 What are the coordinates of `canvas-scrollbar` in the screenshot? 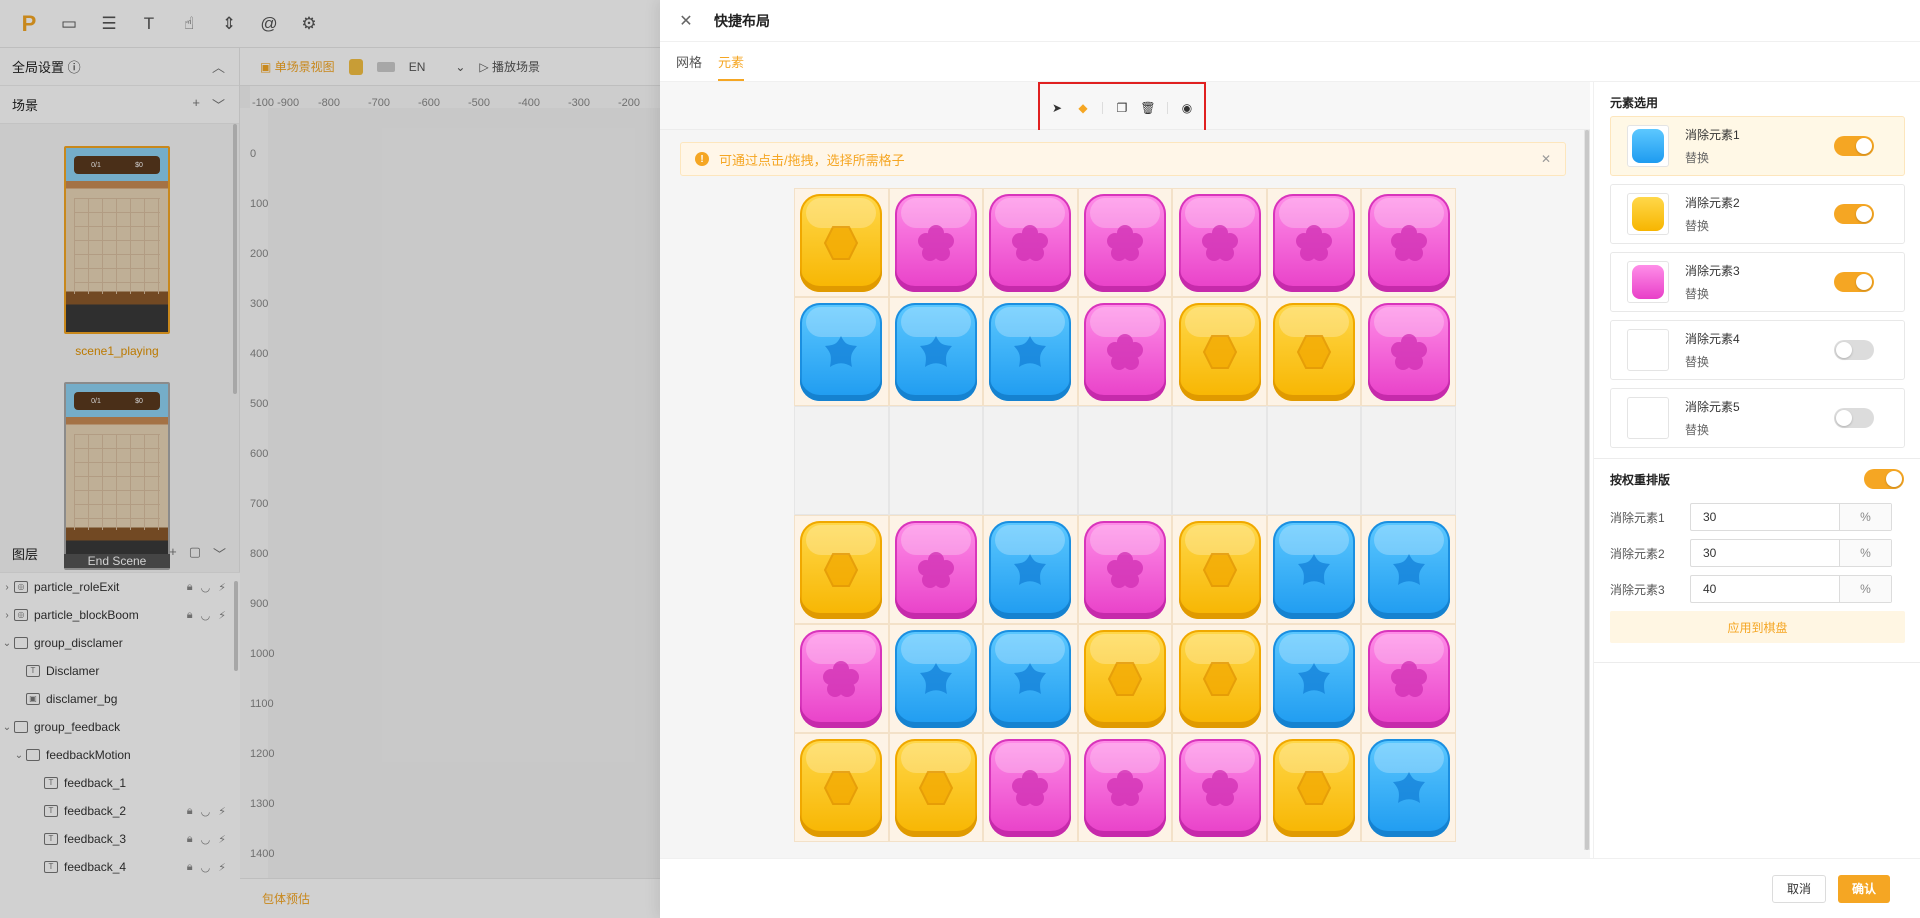 It's located at (1587, 490).